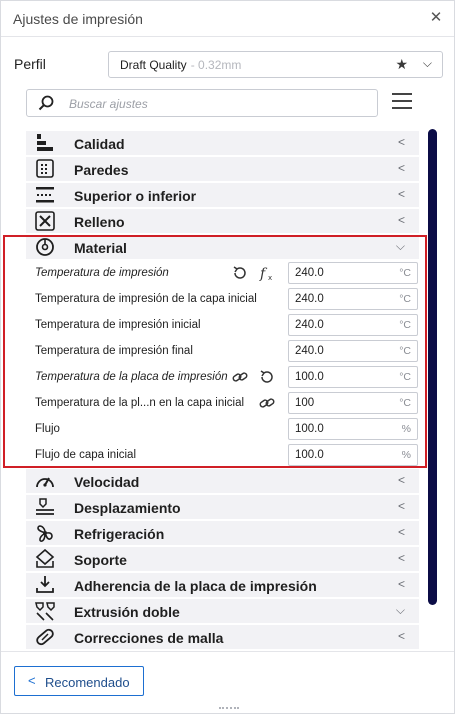  What do you see at coordinates (46, 103) in the screenshot?
I see `search-icon` at bounding box center [46, 103].